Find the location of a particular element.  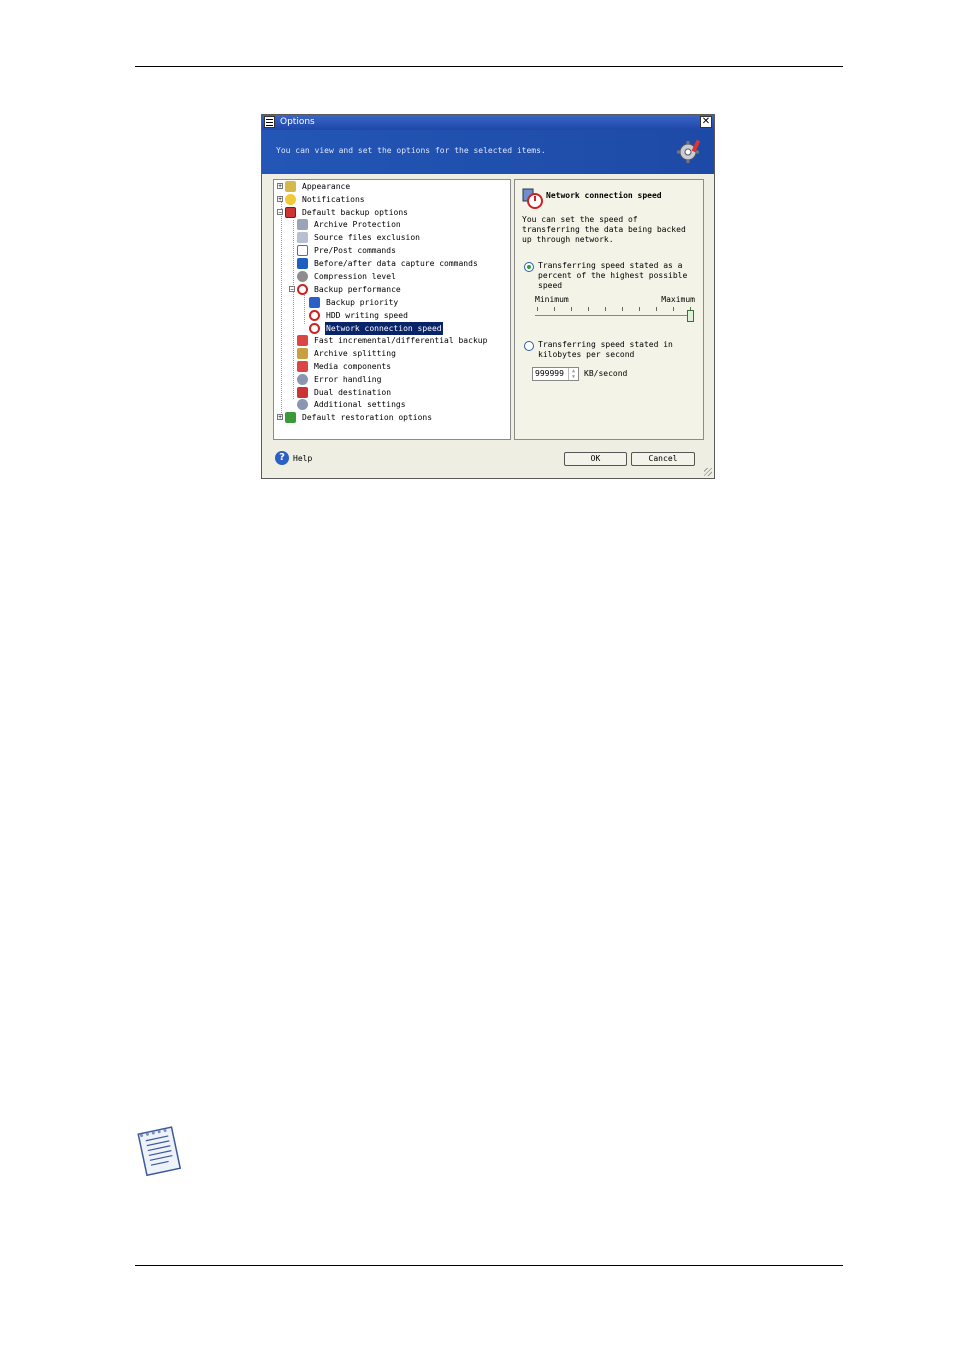

footer-rule is located at coordinates (489, 1265).